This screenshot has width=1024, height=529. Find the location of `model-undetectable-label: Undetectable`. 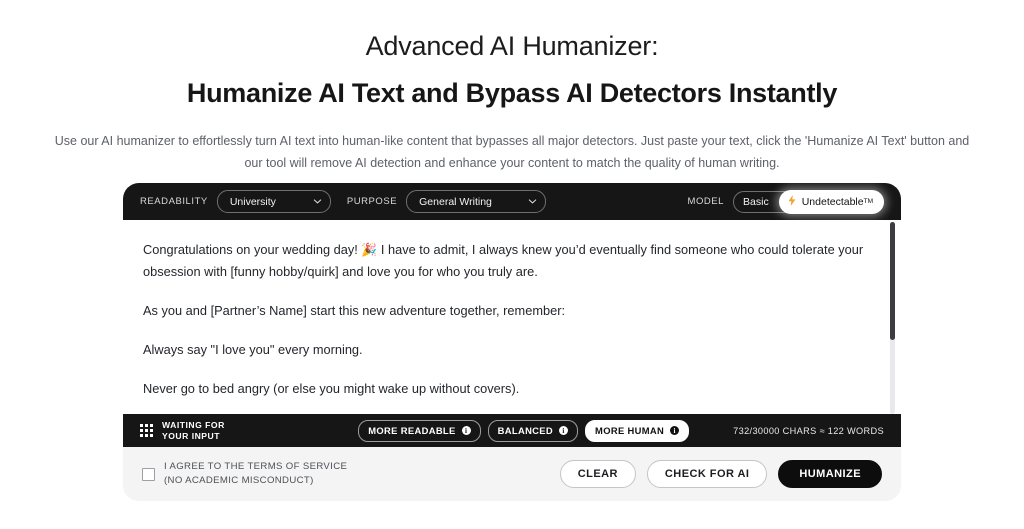

model-undetectable-label: Undetectable is located at coordinates (832, 201).